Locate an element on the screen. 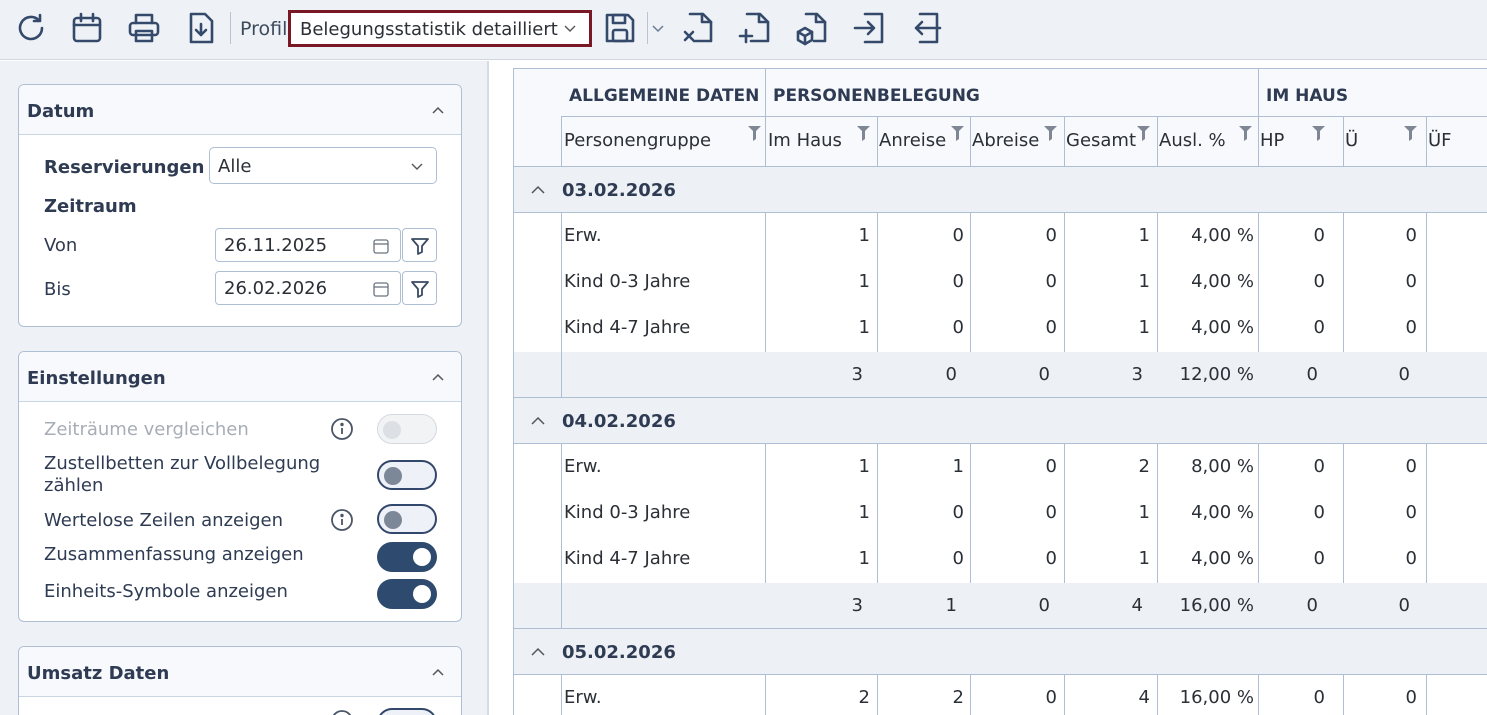  column-header: Ausl. % is located at coordinates (1192, 140).